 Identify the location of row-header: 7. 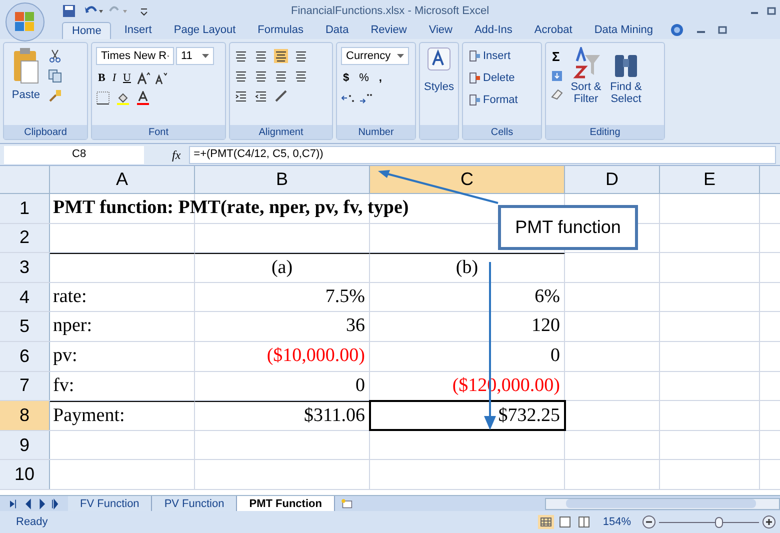
(25, 386).